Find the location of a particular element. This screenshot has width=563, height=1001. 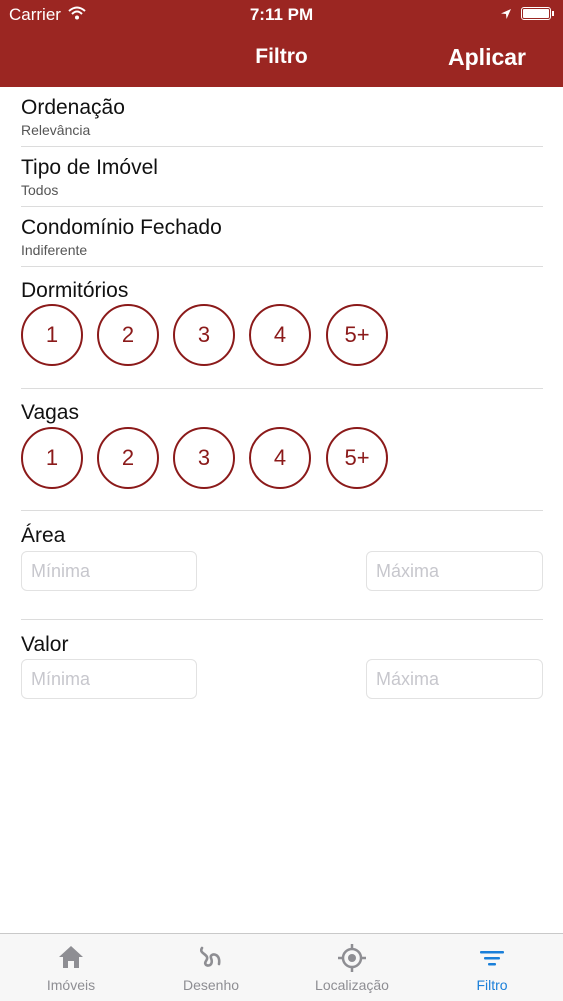

area-title: Área is located at coordinates (43, 535).